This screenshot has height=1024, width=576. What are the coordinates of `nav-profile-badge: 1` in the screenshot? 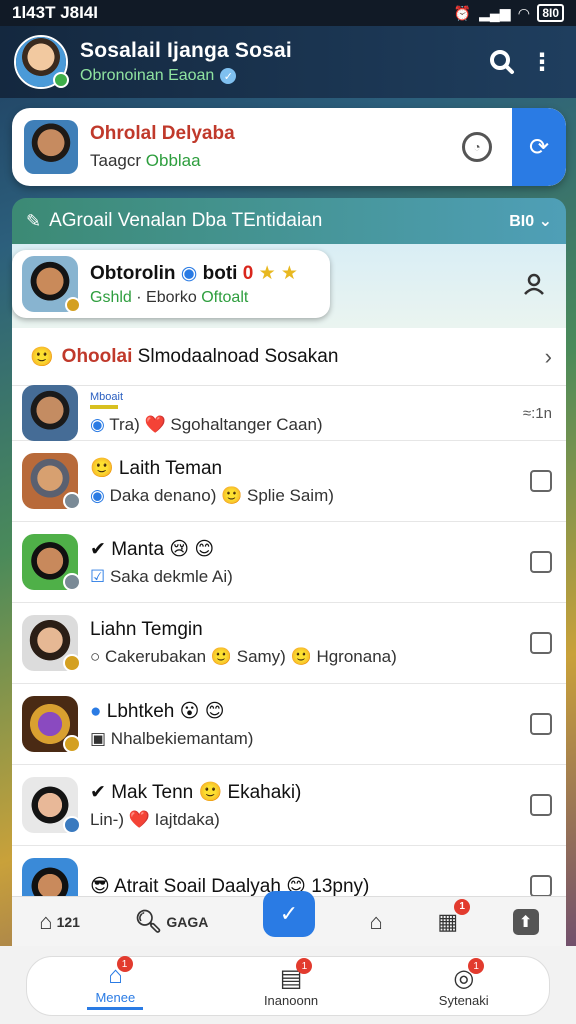 It's located at (476, 966).